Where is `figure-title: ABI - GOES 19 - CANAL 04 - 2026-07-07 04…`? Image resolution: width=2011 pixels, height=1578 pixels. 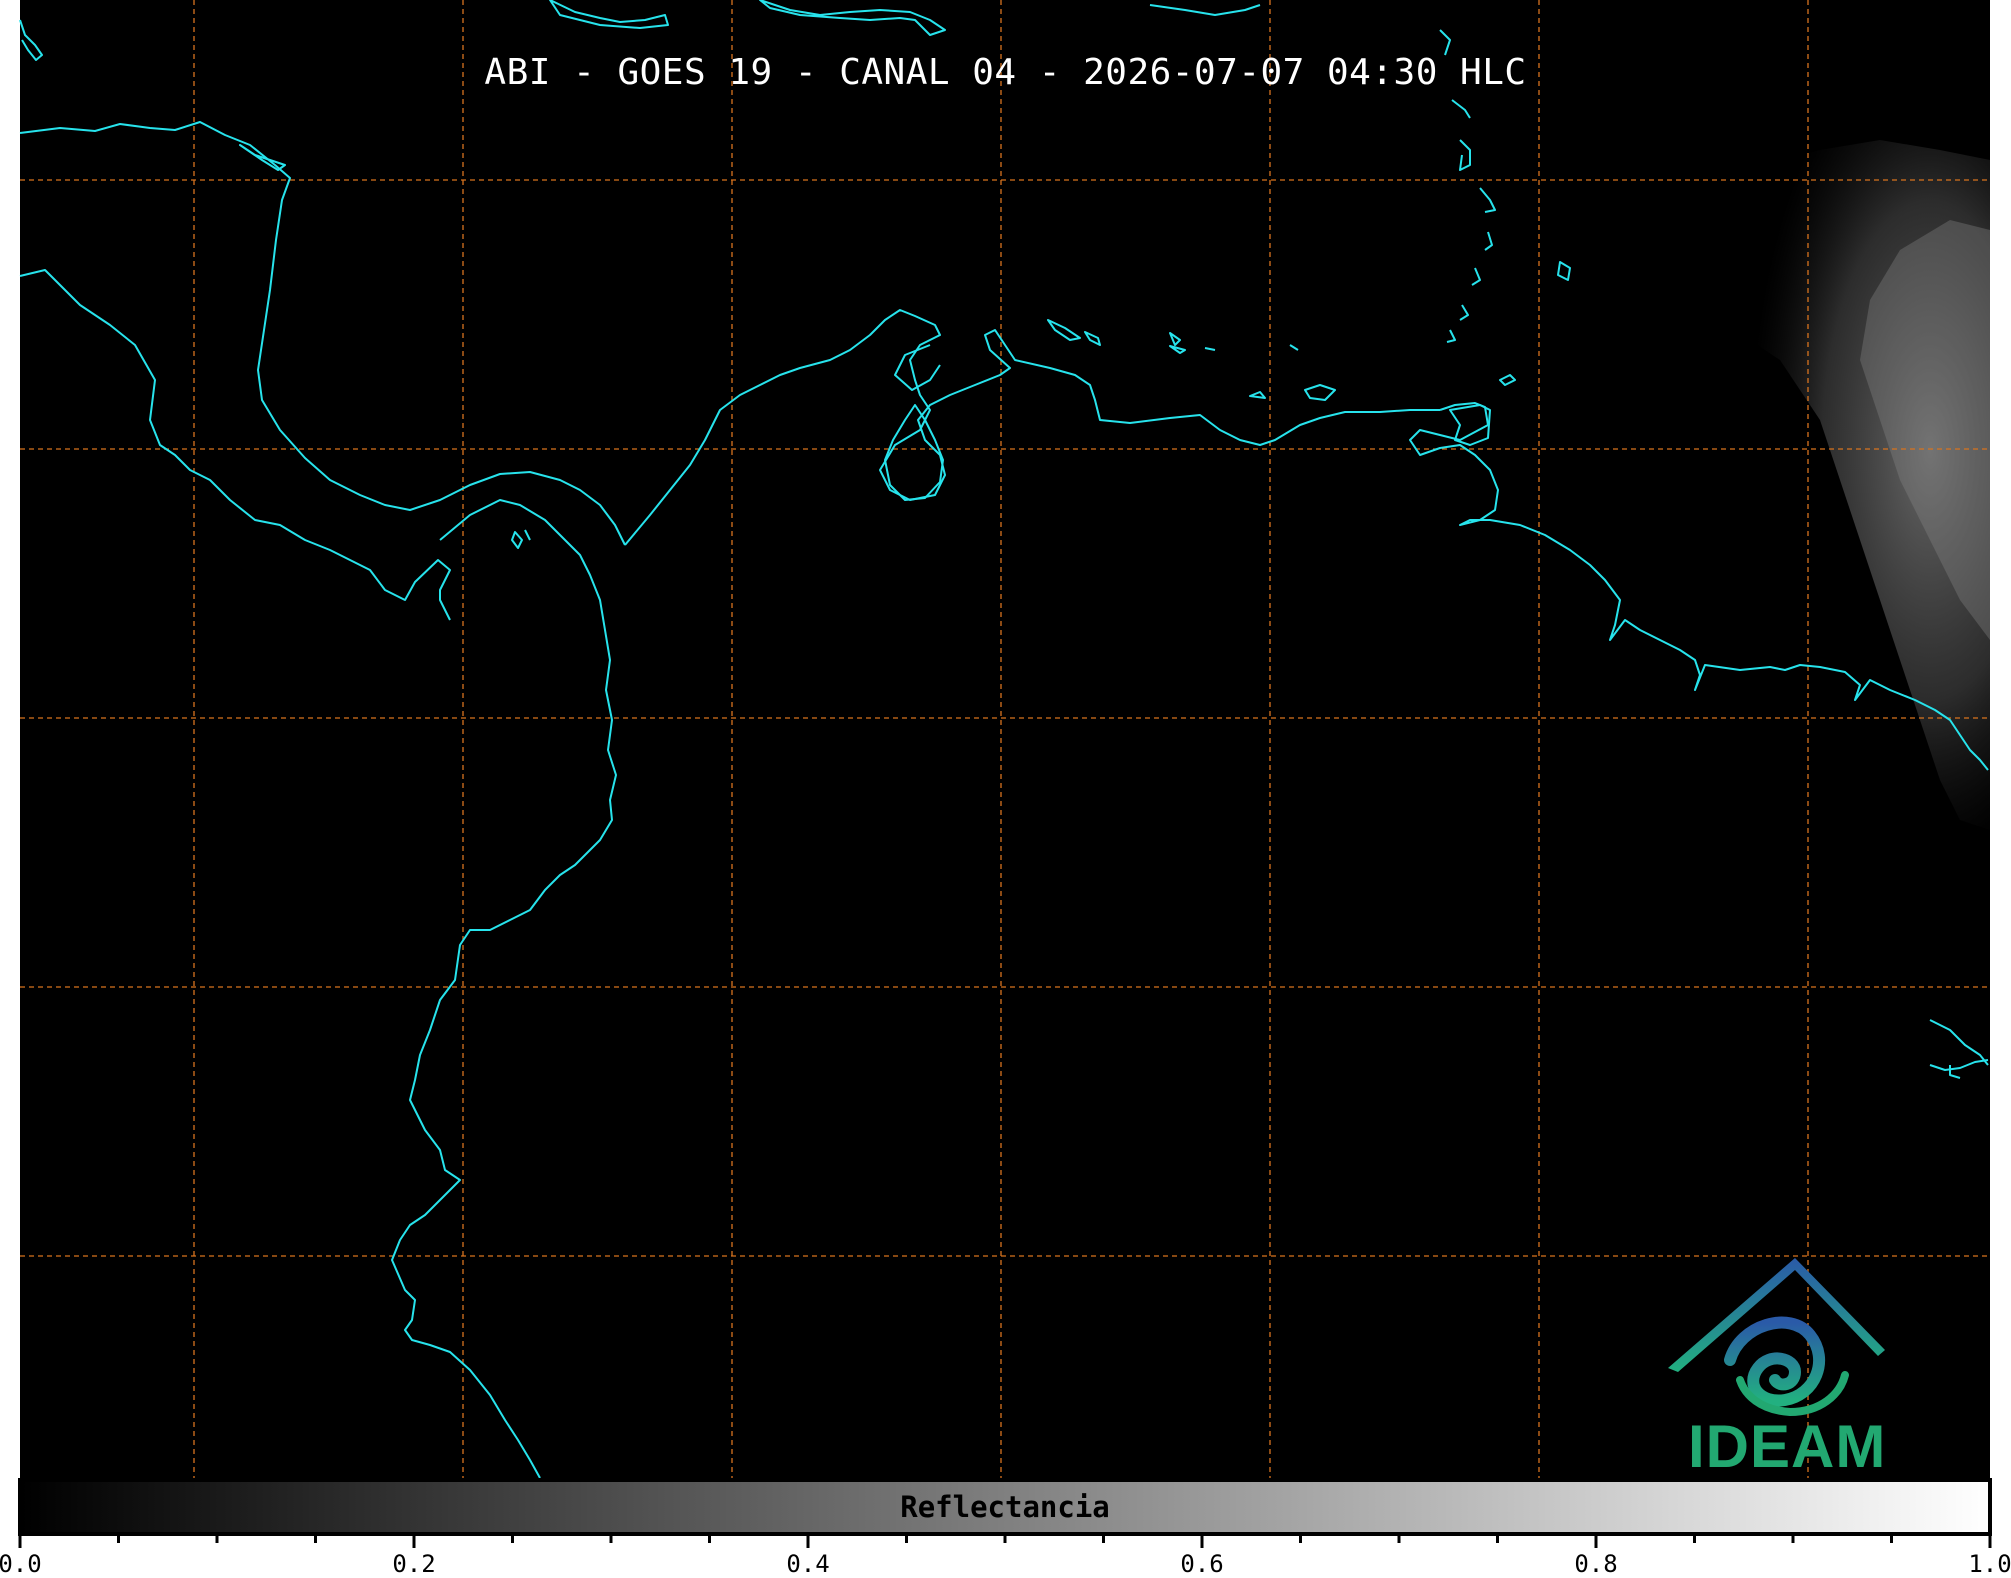
figure-title: ABI - GOES 19 - CANAL 04 - 2026-07-07 04… is located at coordinates (1005, 72).